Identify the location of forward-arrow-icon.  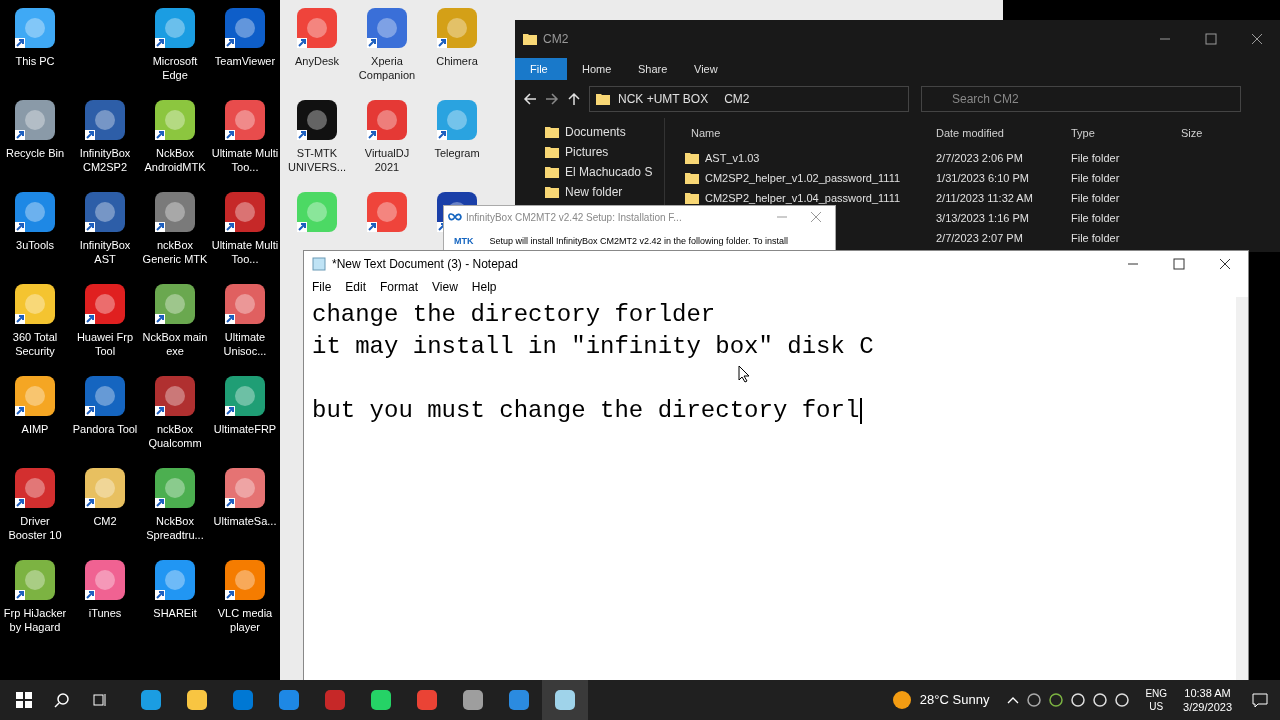
(552, 99).